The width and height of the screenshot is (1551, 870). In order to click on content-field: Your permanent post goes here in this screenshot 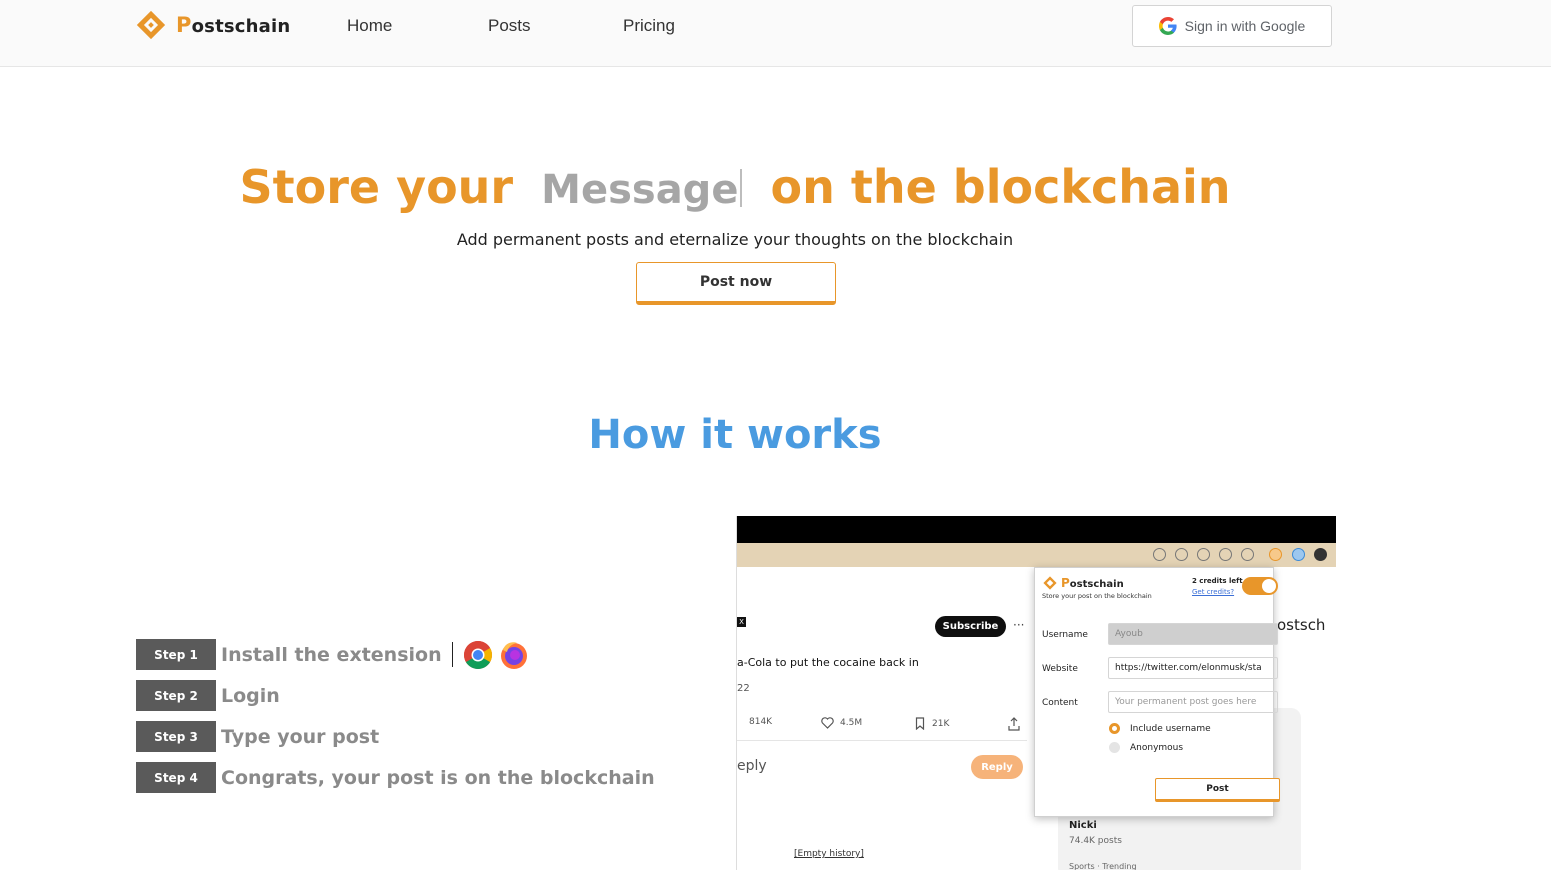, I will do `click(1193, 702)`.